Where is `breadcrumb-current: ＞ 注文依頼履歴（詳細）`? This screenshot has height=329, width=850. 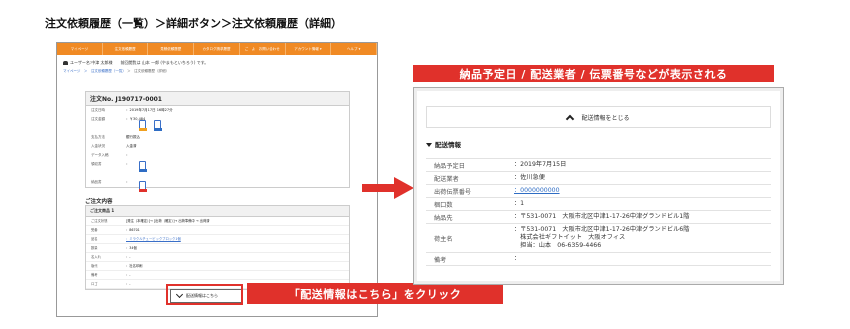 breadcrumb-current: ＞ 注文依頼履歴（詳細） is located at coordinates (148, 71).